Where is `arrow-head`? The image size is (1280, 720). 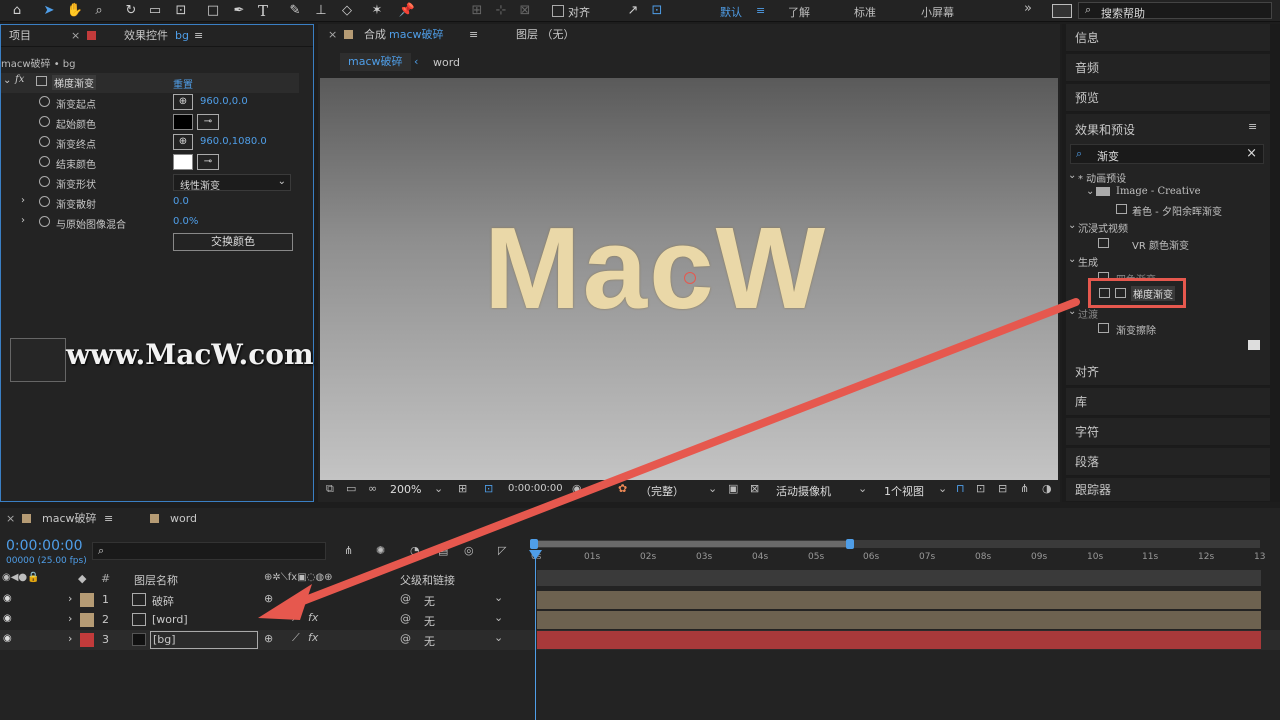 arrow-head is located at coordinates (285, 602).